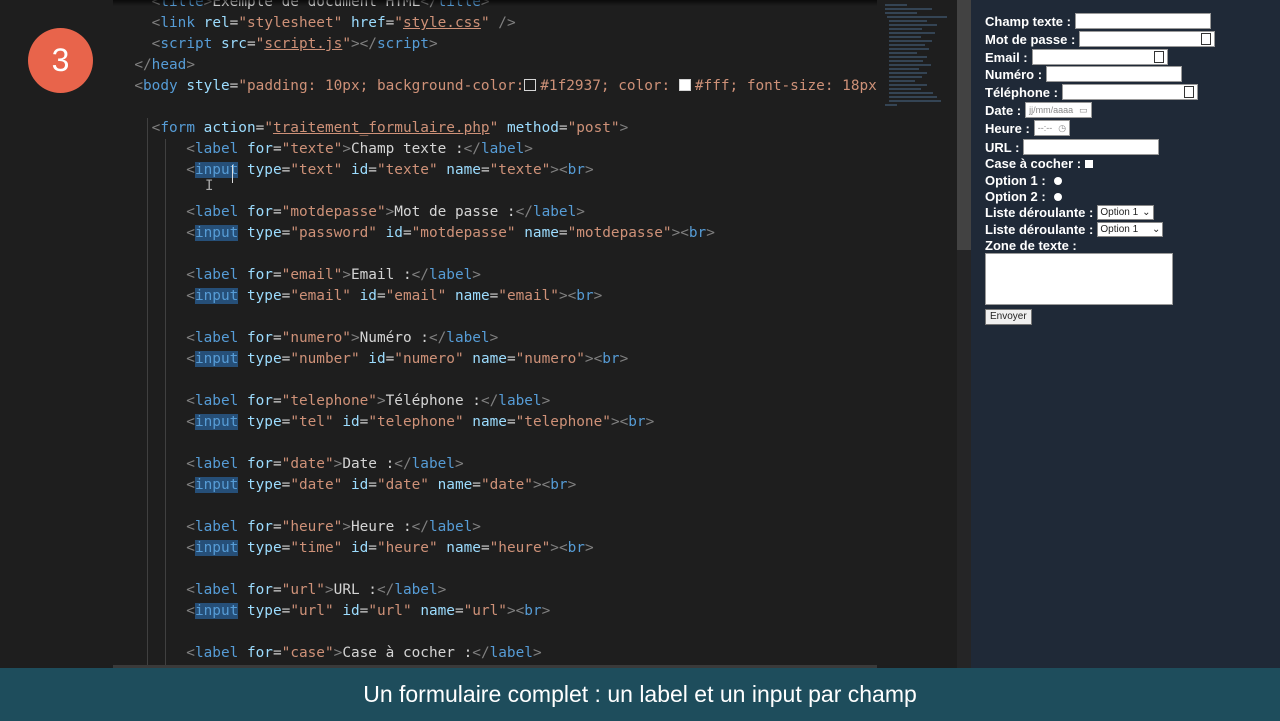 This screenshot has height=721, width=1280. Describe the element at coordinates (1014, 74) in the screenshot. I see `label-numero: Numéro :` at that location.